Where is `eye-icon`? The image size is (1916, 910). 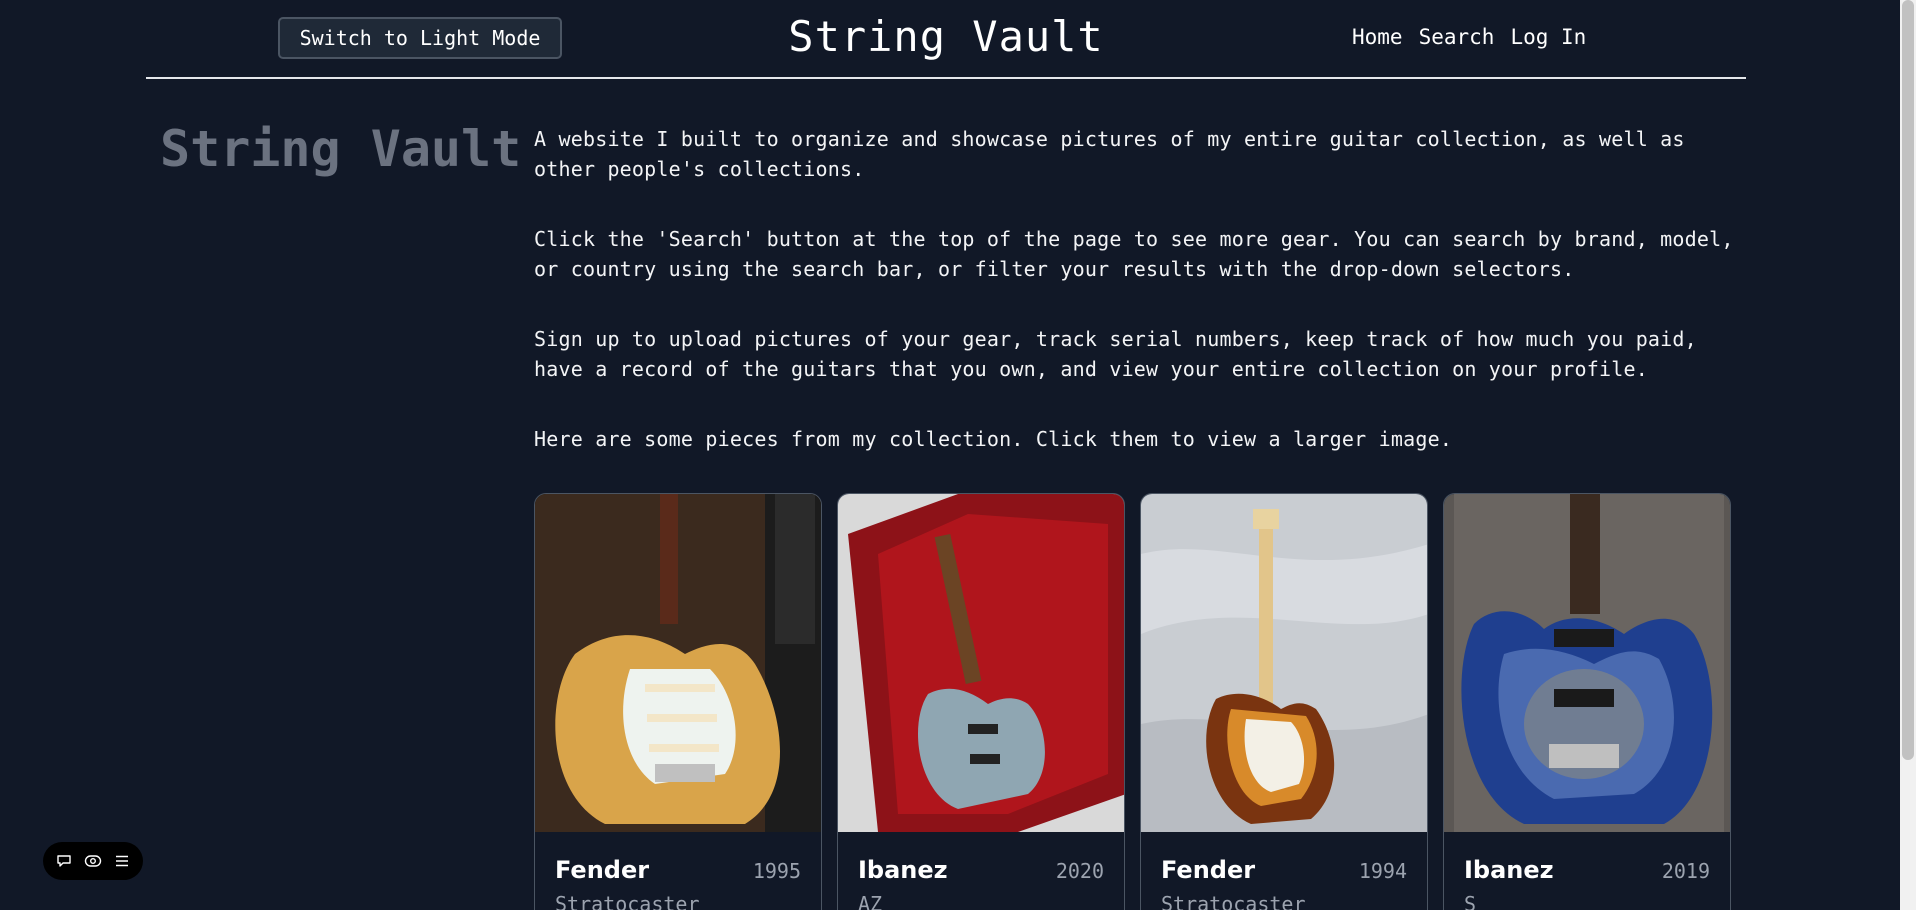 eye-icon is located at coordinates (93, 861).